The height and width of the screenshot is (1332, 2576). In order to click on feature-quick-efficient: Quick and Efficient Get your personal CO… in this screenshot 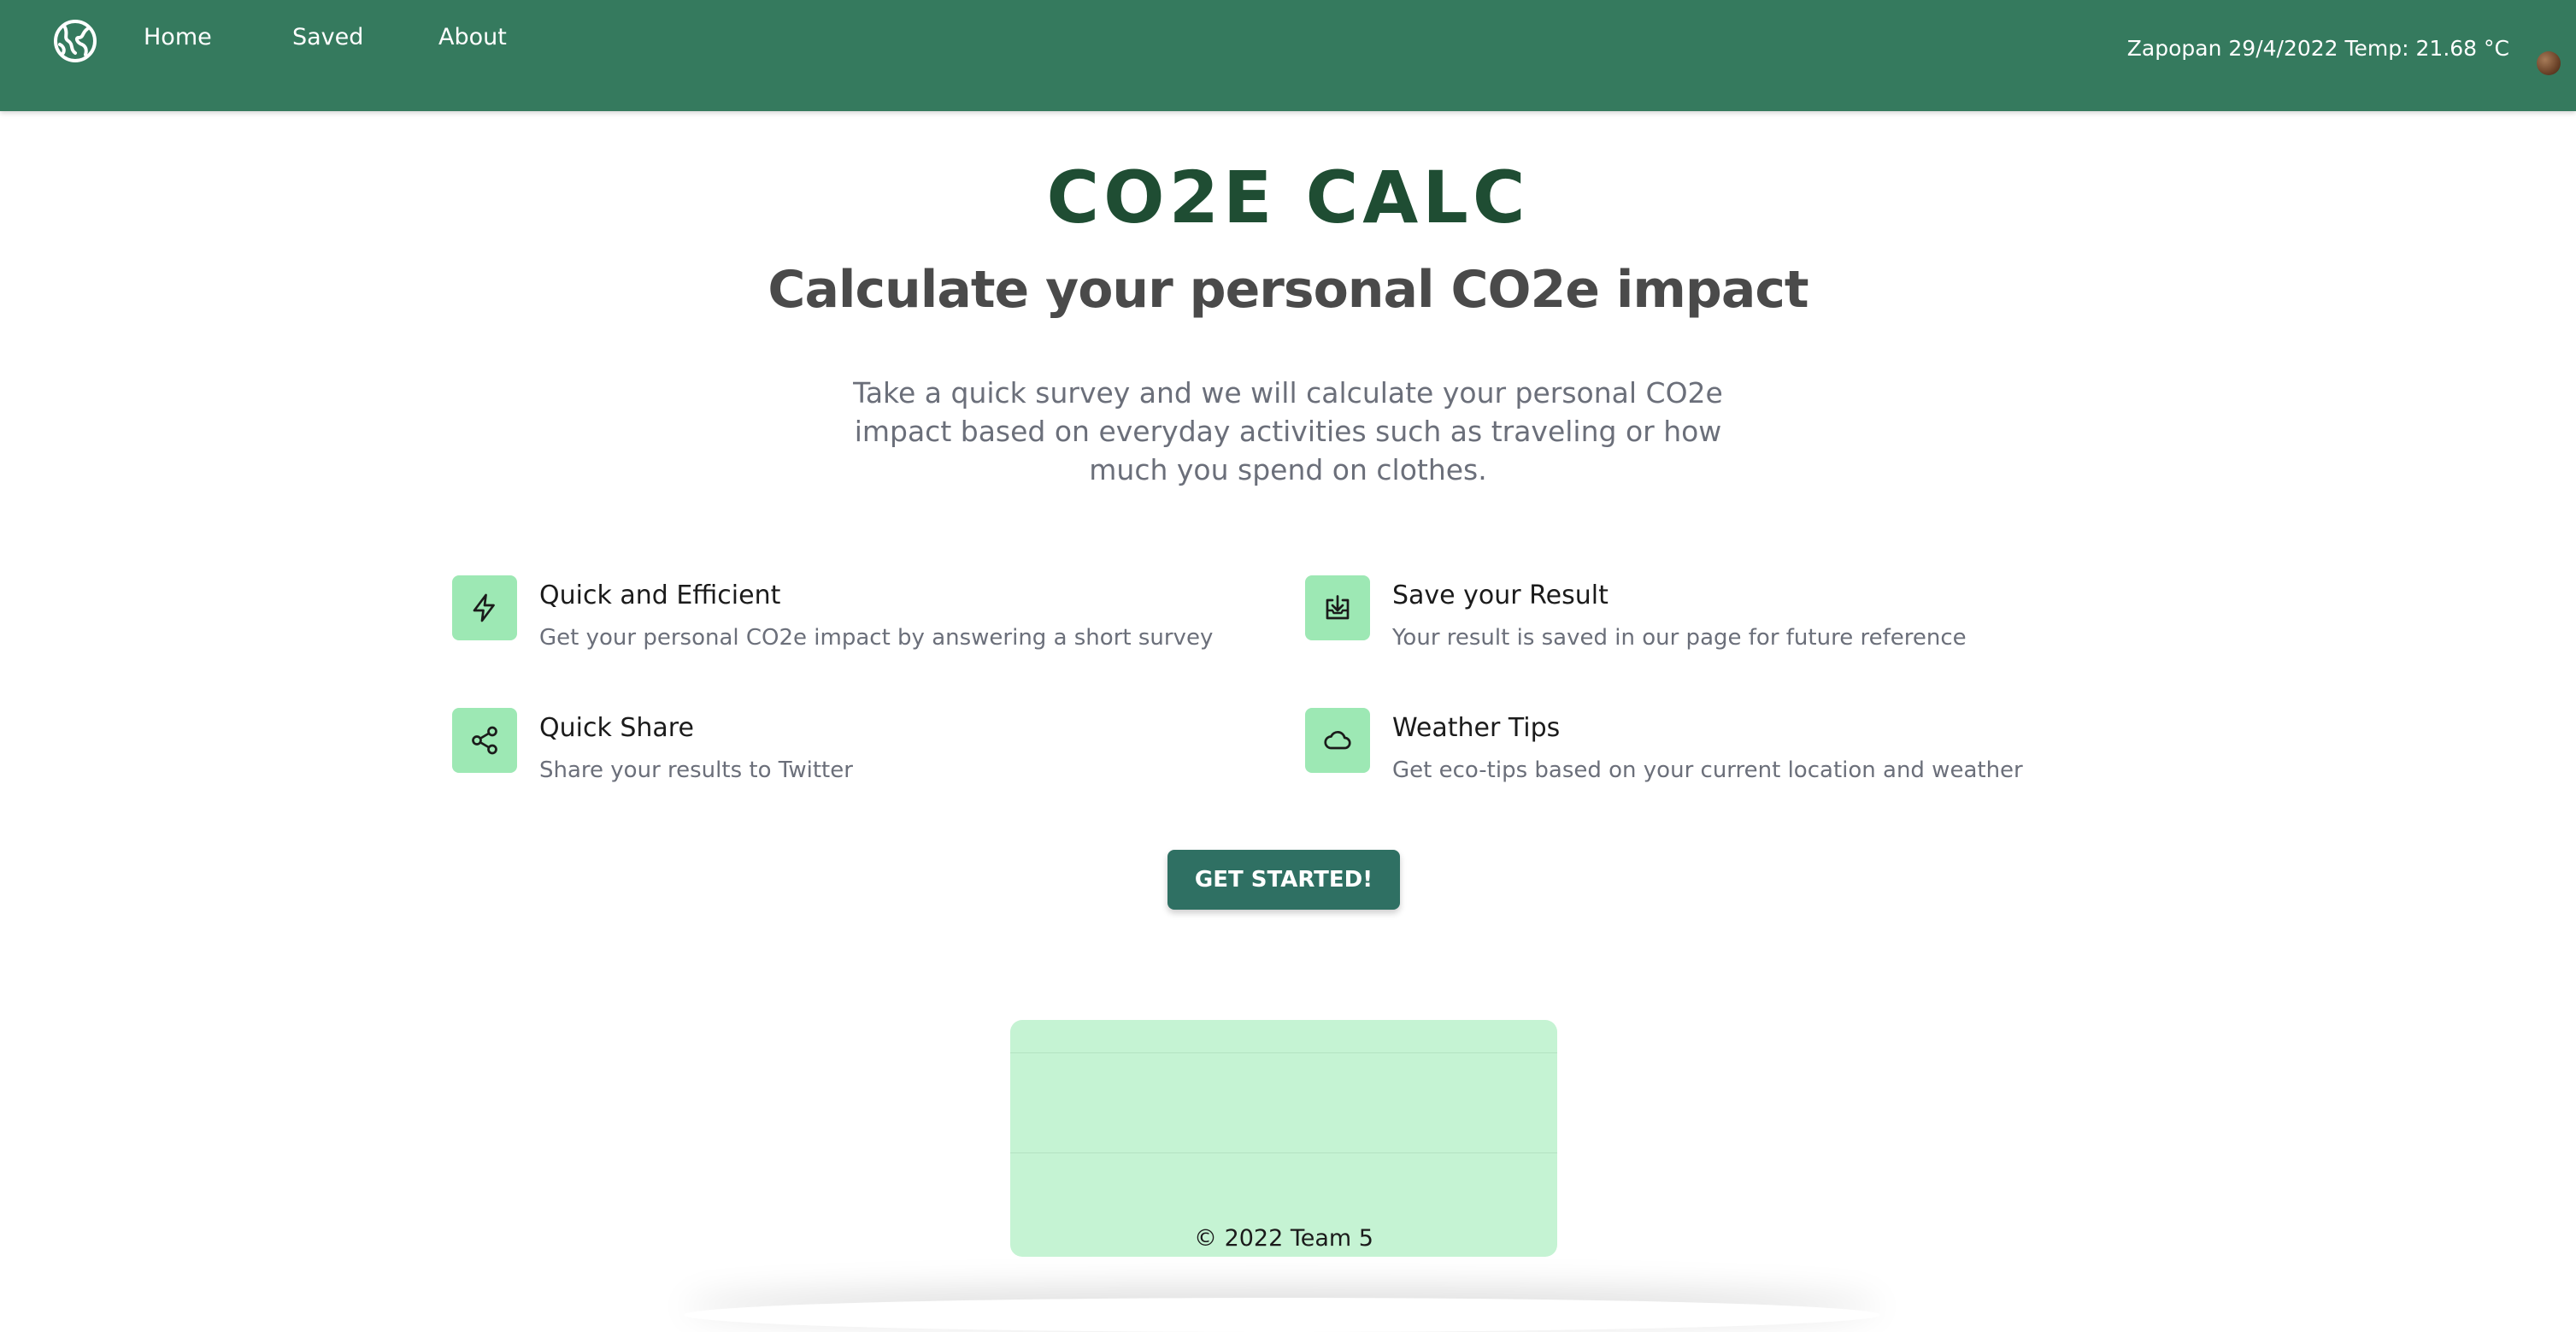, I will do `click(836, 613)`.